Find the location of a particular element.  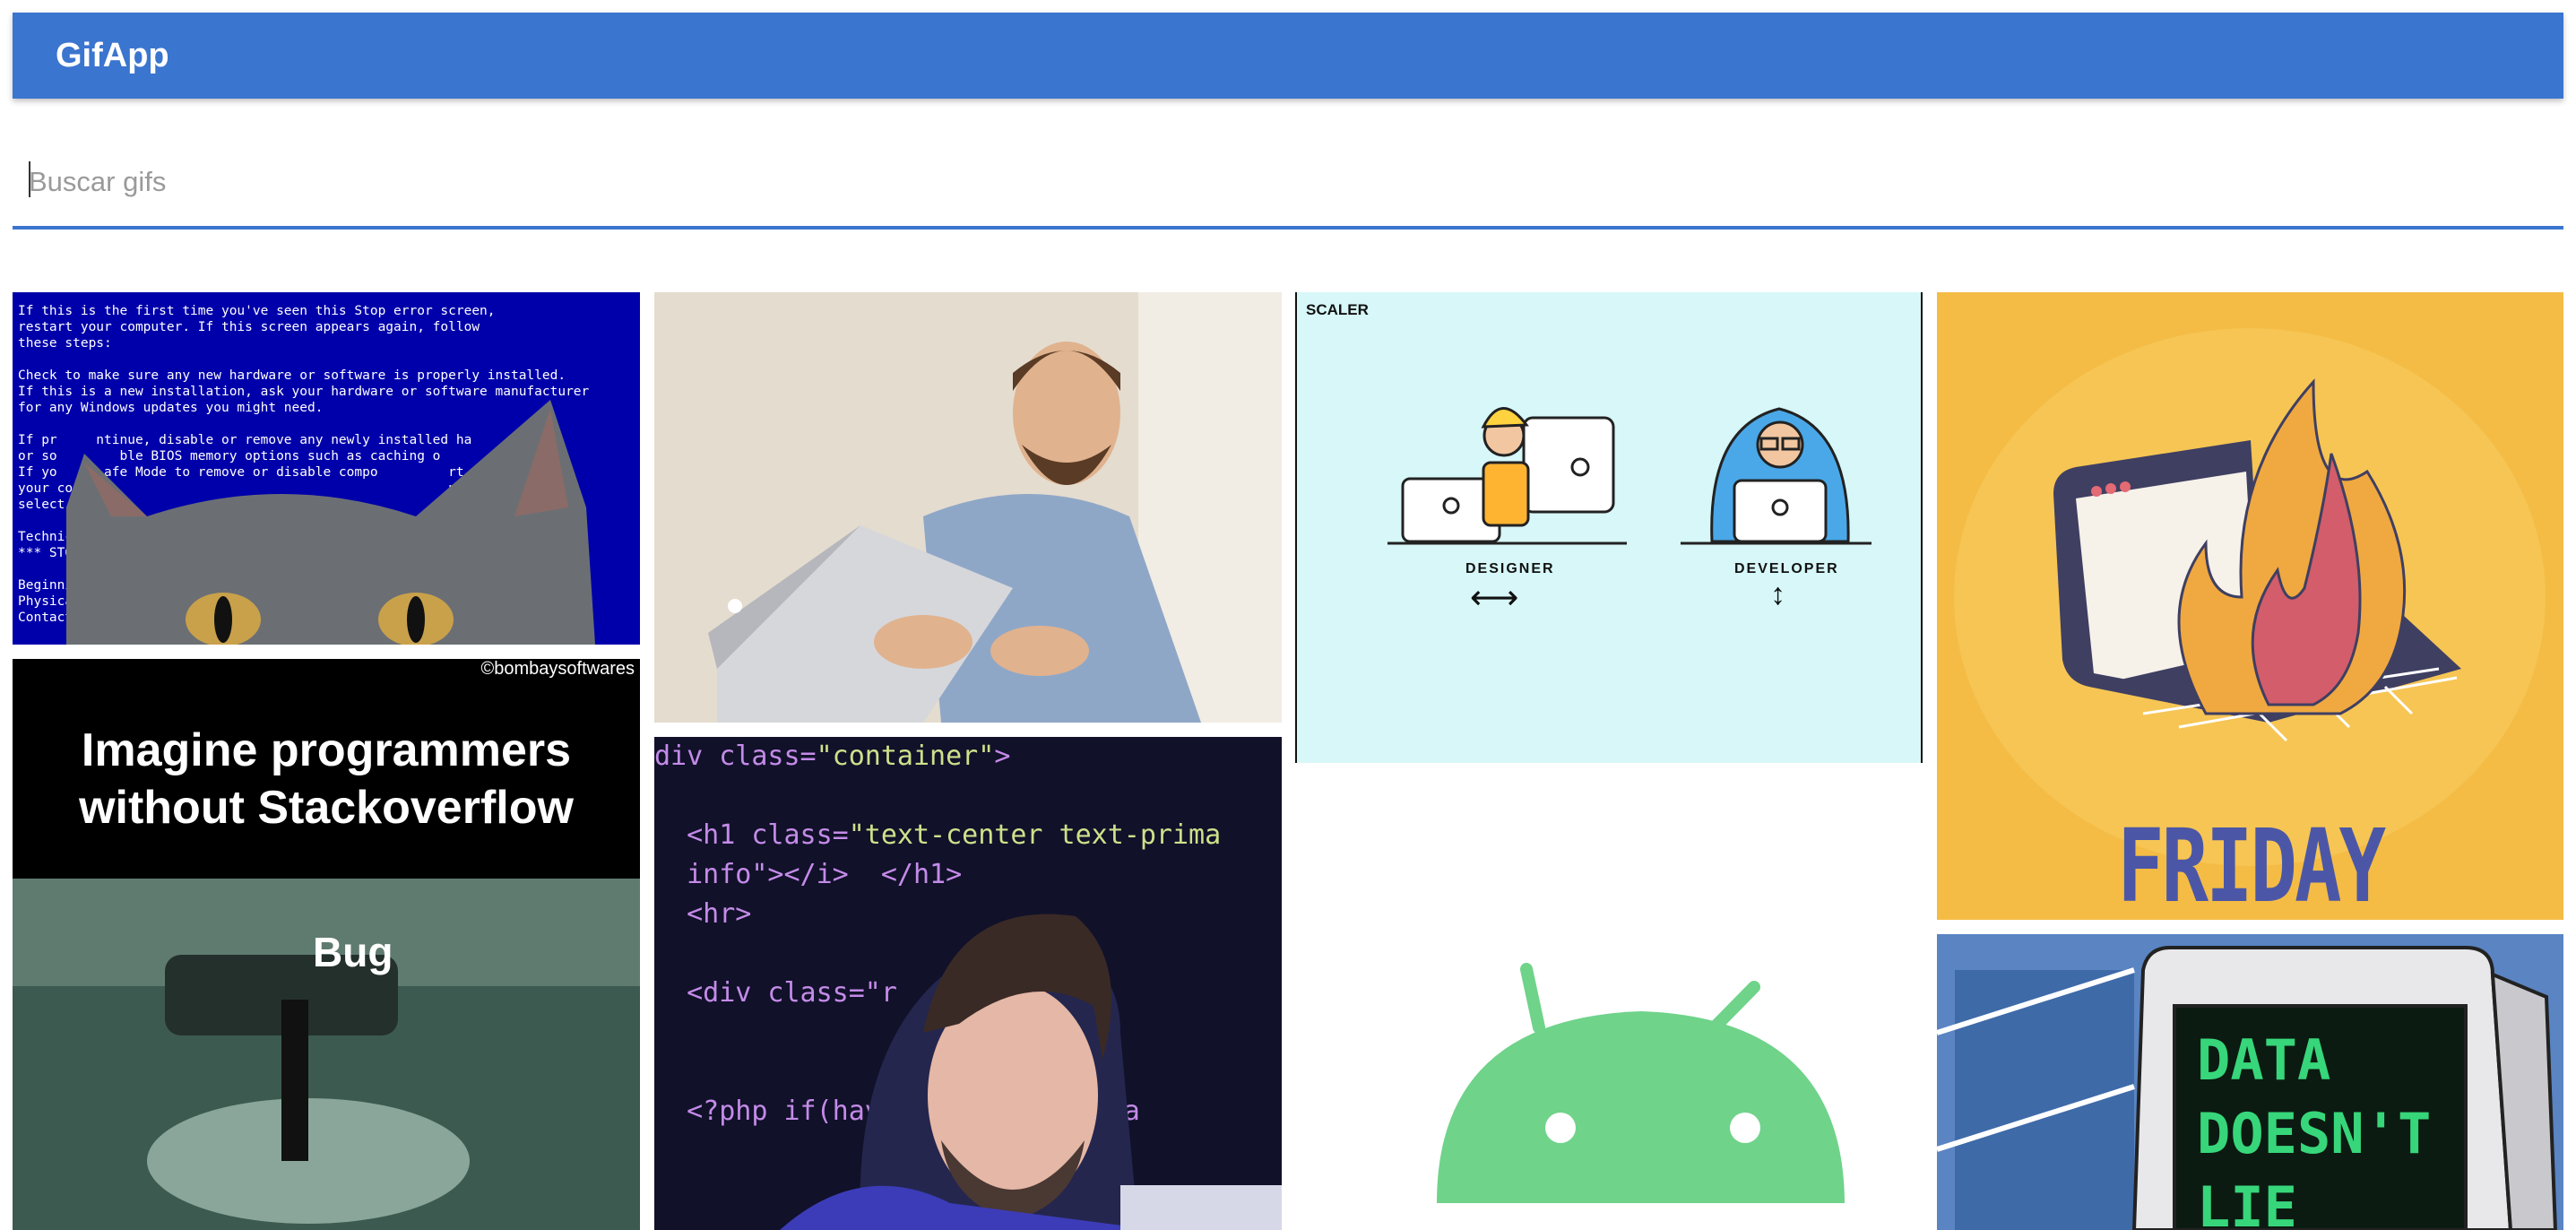

meme-headline-line2: without Stackoverflow is located at coordinates (326, 808).